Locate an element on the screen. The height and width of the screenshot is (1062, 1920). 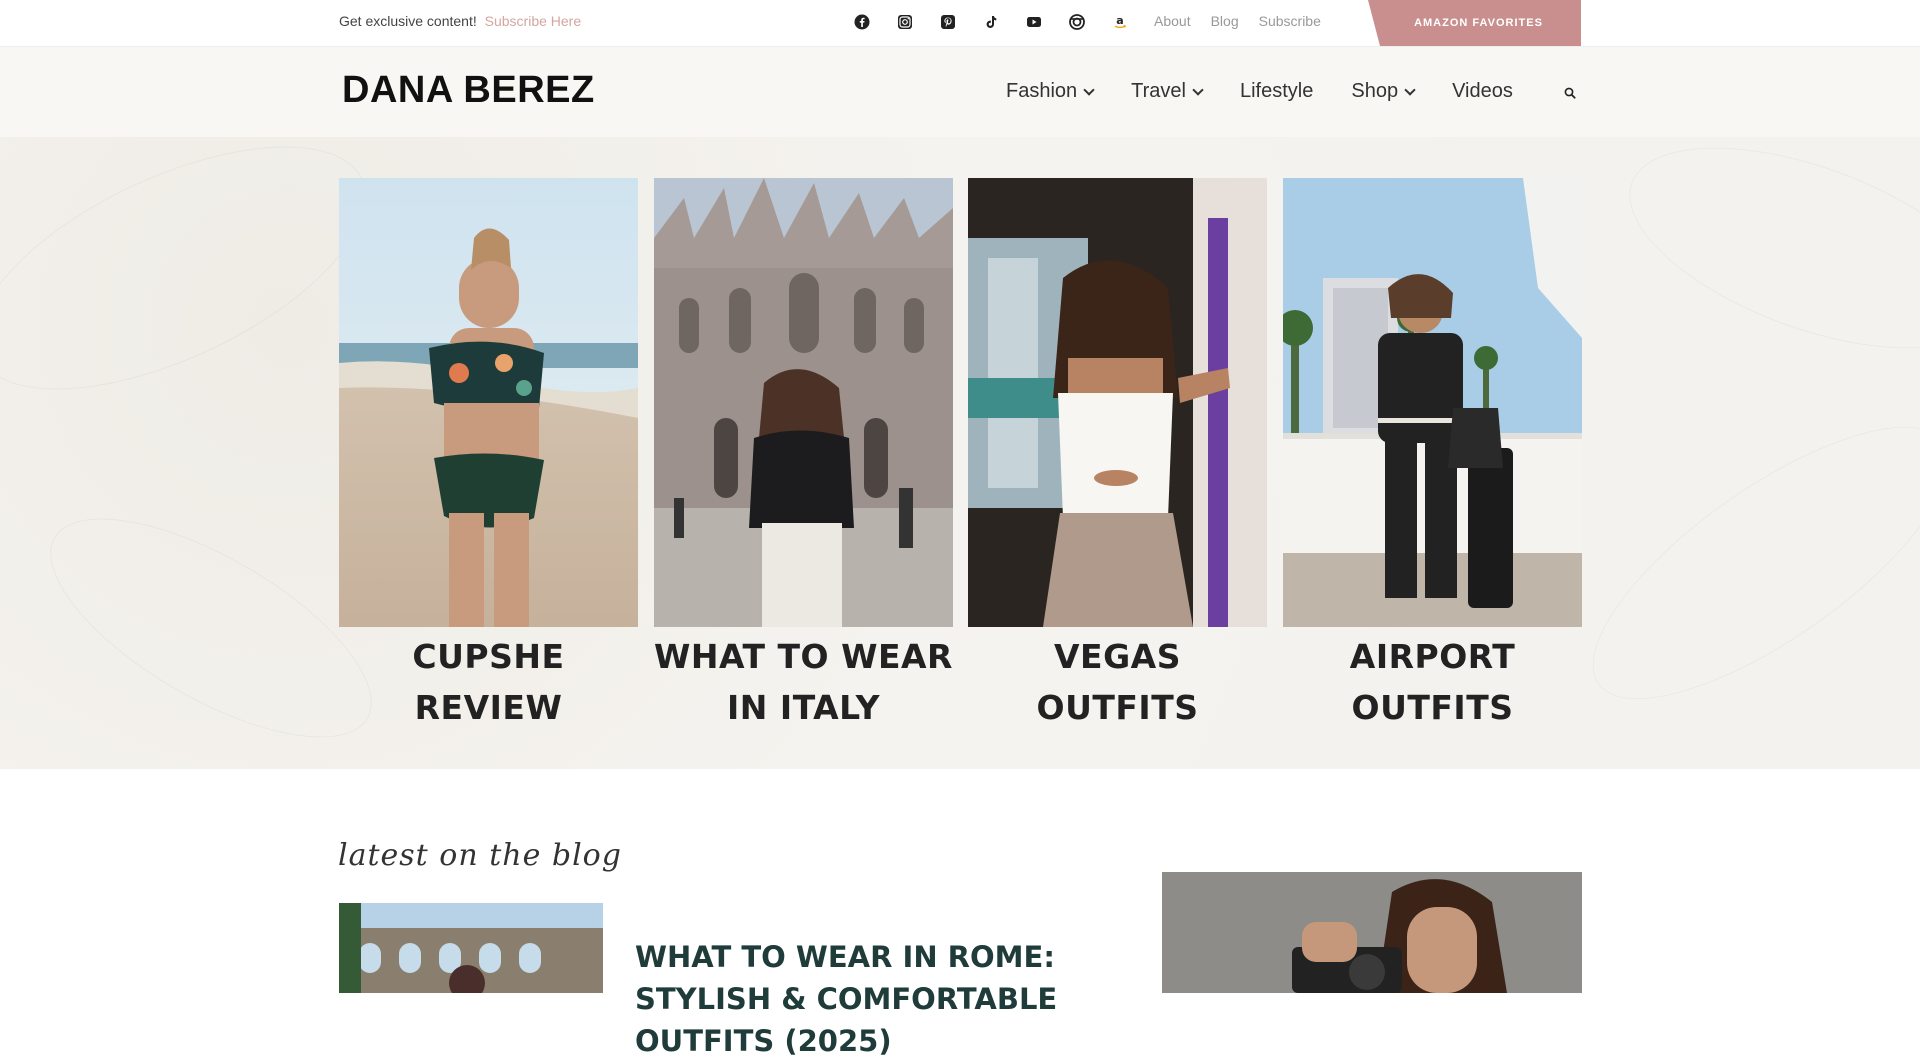
featured-card-cupshe: CUPSHE REVIEW is located at coordinates (488, 455).